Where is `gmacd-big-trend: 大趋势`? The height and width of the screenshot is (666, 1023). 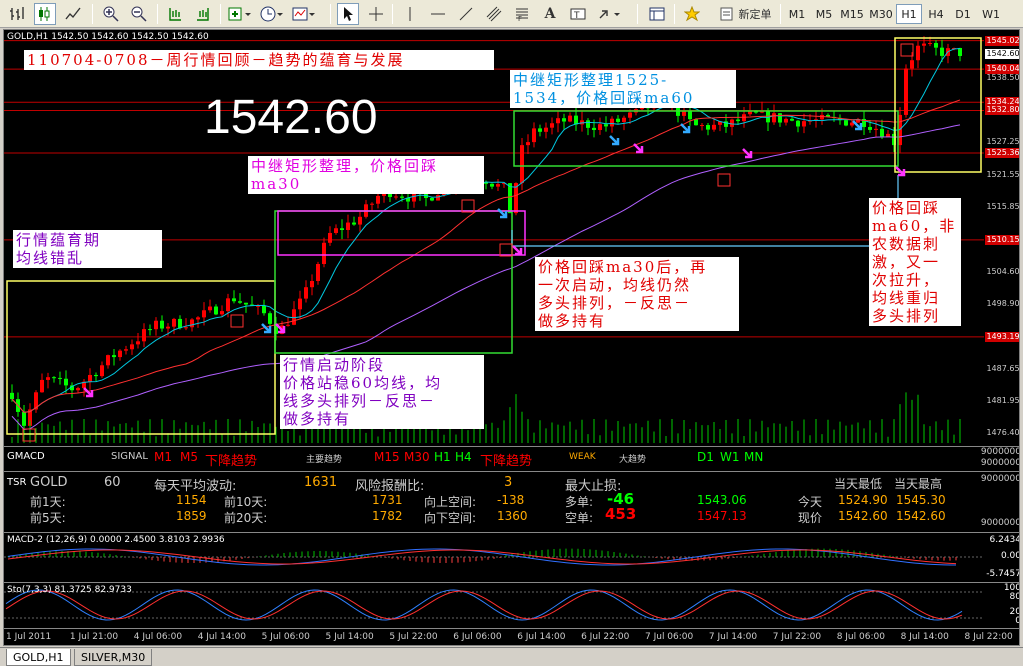
gmacd-big-trend: 大趋势 is located at coordinates (633, 460).